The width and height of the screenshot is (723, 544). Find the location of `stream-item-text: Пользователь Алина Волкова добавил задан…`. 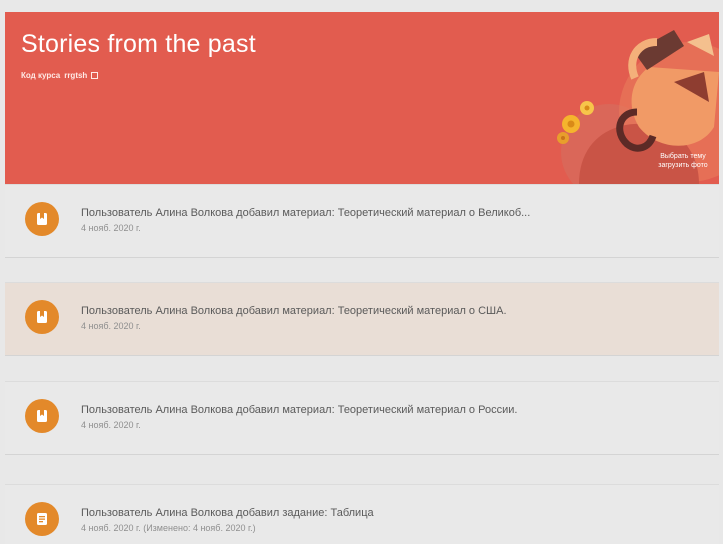

stream-item-text: Пользователь Алина Волкова добавил задан… is located at coordinates (395, 520).